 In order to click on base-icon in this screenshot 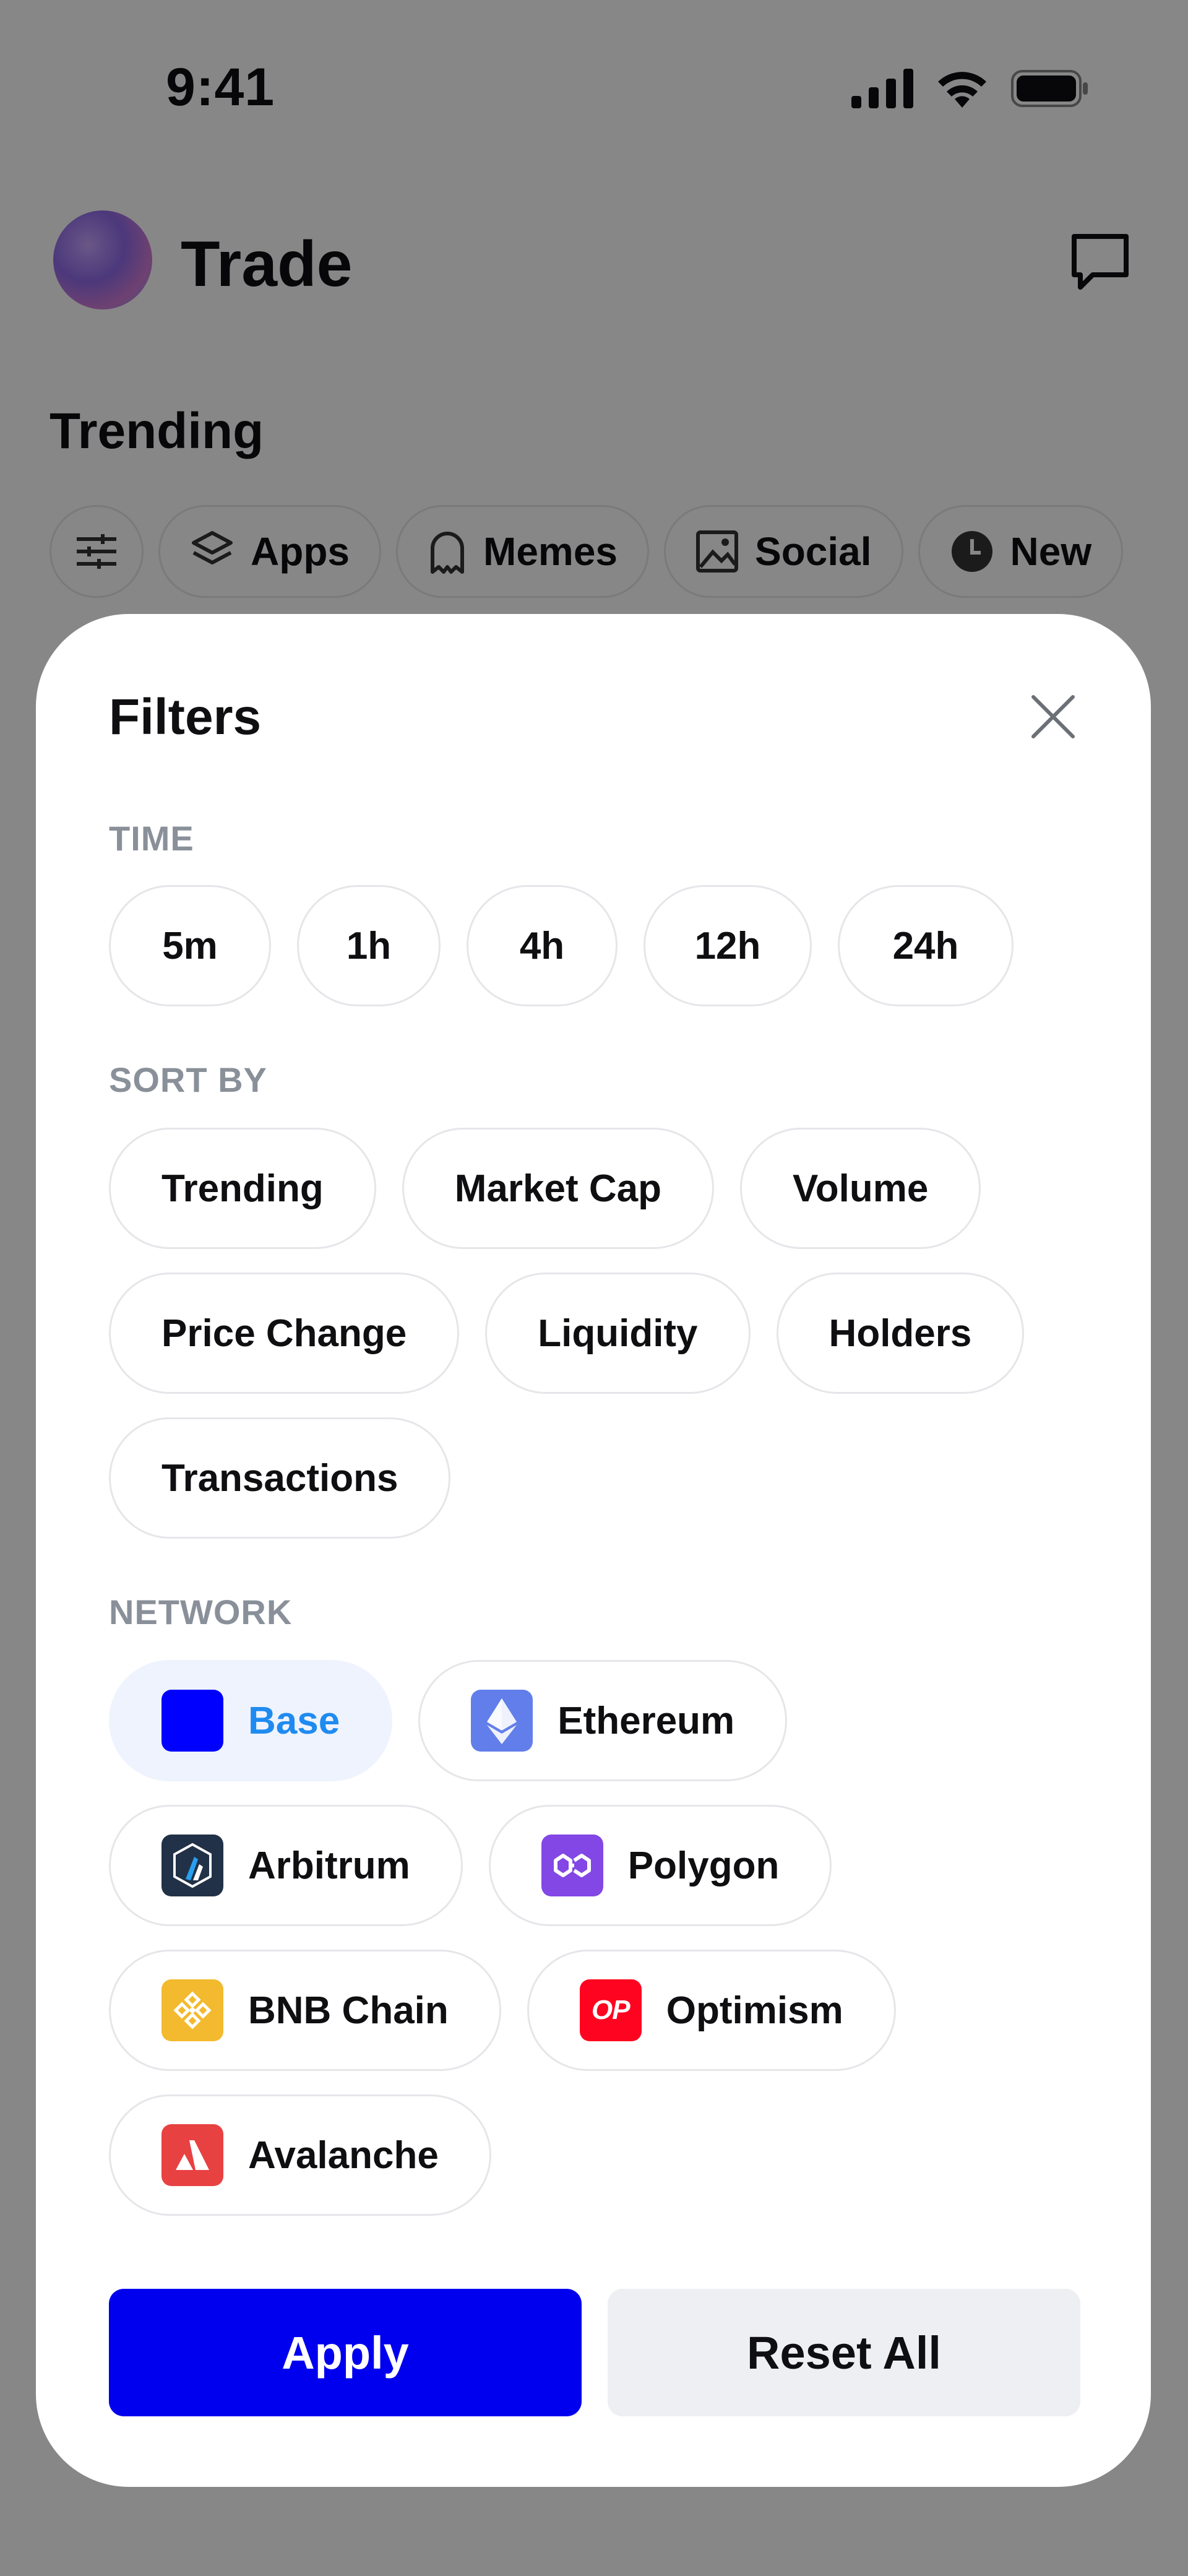, I will do `click(192, 1721)`.